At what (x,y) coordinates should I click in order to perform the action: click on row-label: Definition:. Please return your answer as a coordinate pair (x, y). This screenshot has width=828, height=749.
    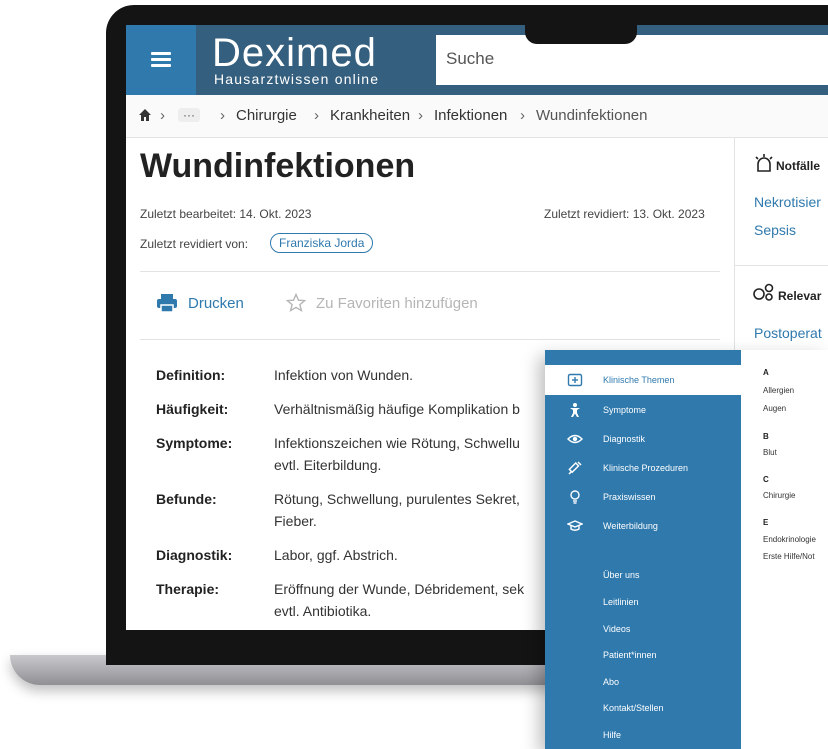
    Looking at the image, I should click on (191, 375).